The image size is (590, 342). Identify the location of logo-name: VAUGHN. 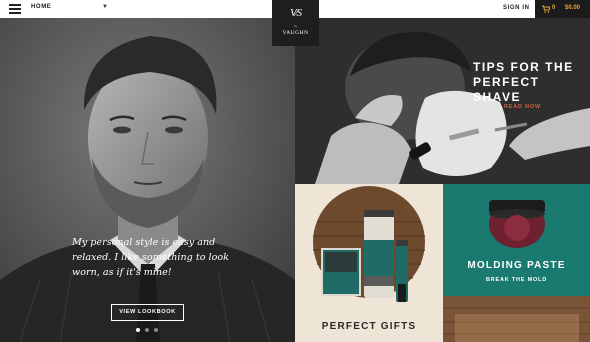
(295, 33).